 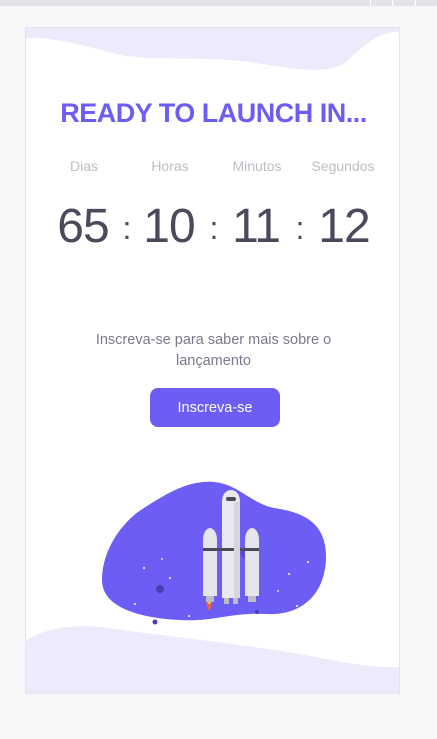 I want to click on seconds-label: Segundos, so click(x=343, y=166).